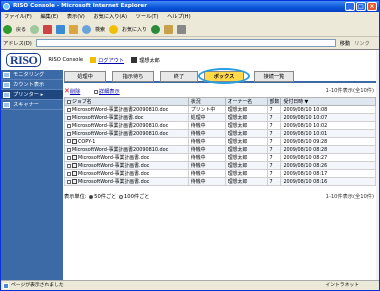  I want to click on count-icon, so click(6, 85).